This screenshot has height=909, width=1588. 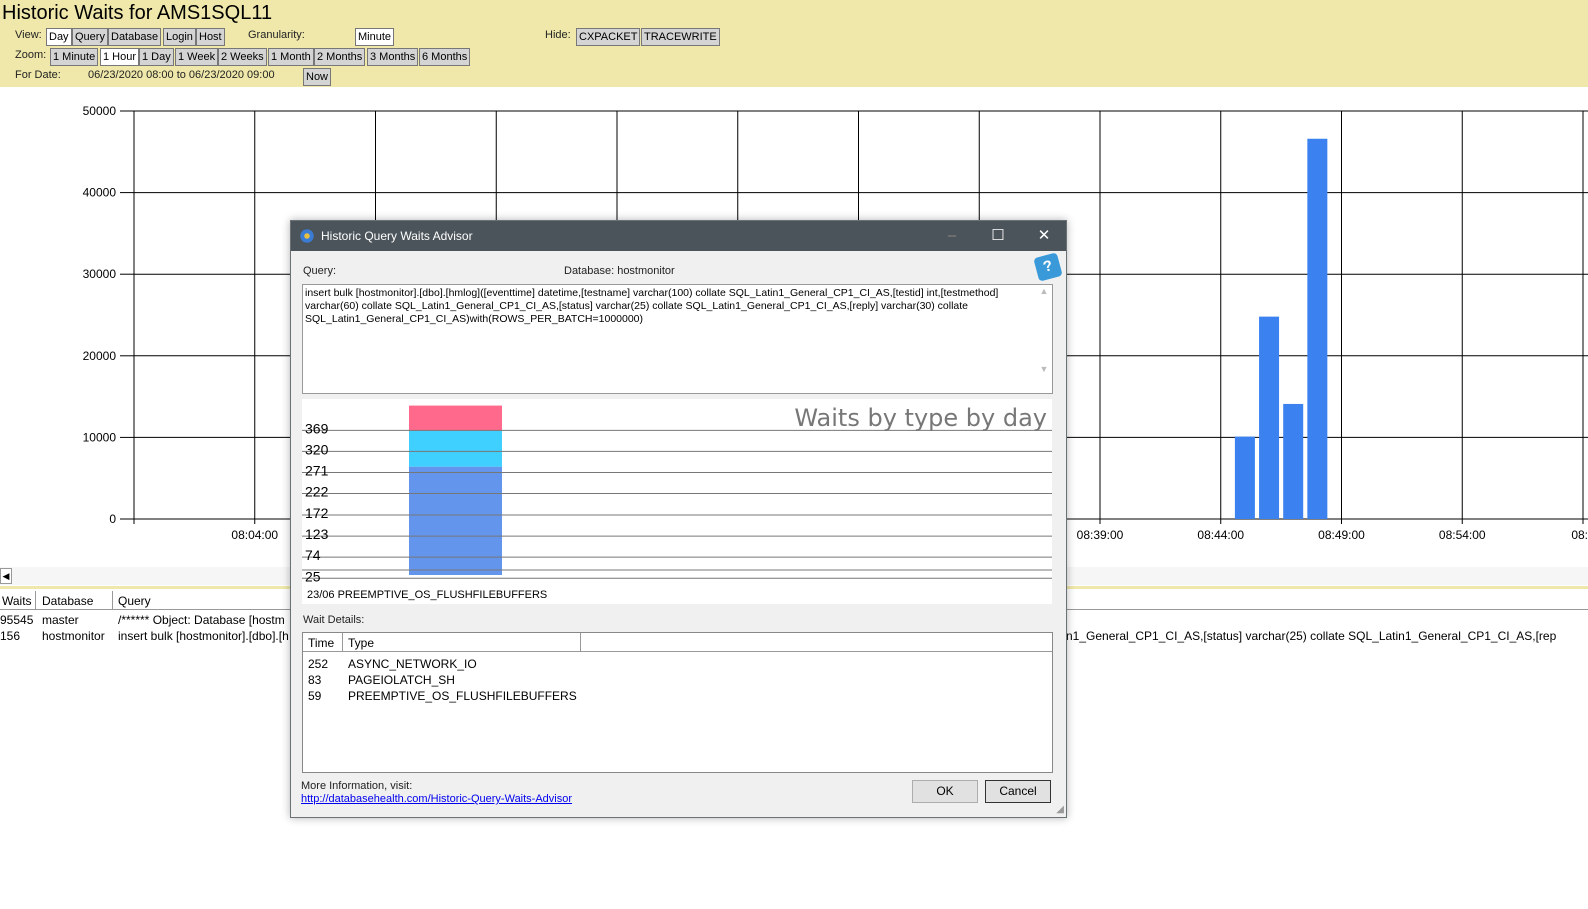 I want to click on query-cell: /****** Object: Database [hostm, so click(x=201, y=620).